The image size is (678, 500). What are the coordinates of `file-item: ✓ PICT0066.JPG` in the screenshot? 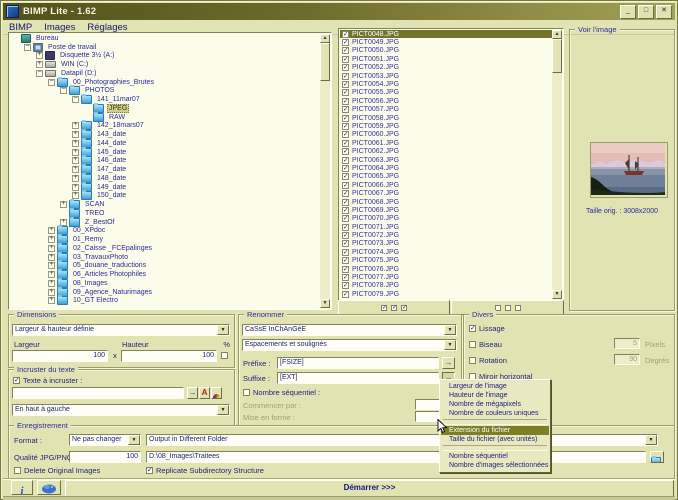 It's located at (446, 185).